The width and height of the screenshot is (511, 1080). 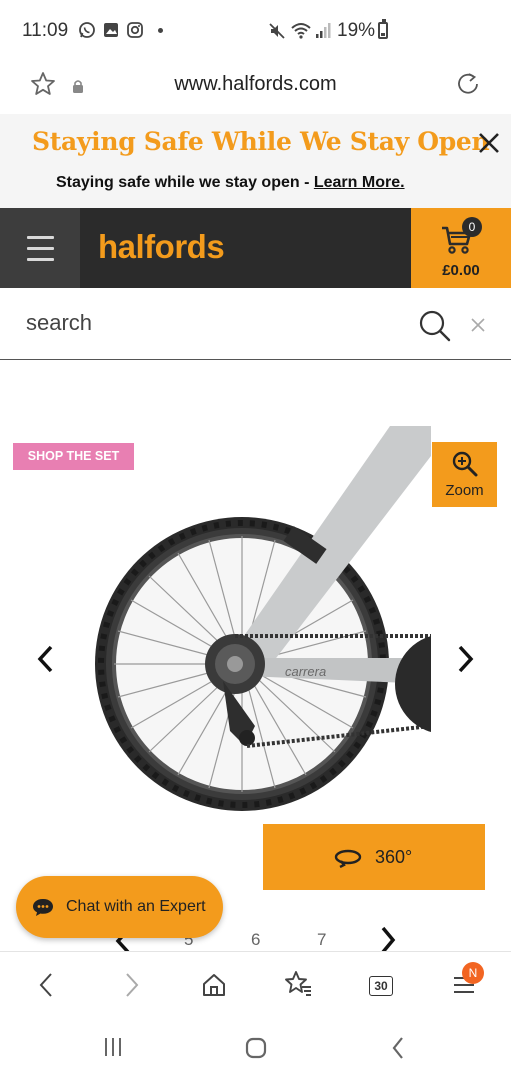 What do you see at coordinates (478, 325) in the screenshot?
I see `clear-search-icon` at bounding box center [478, 325].